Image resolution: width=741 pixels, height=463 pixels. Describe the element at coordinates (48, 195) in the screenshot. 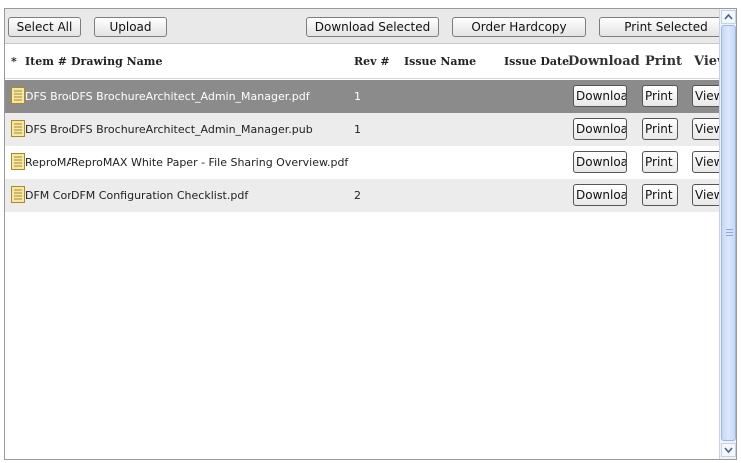

I see `row-item-number: DFM Conf` at that location.